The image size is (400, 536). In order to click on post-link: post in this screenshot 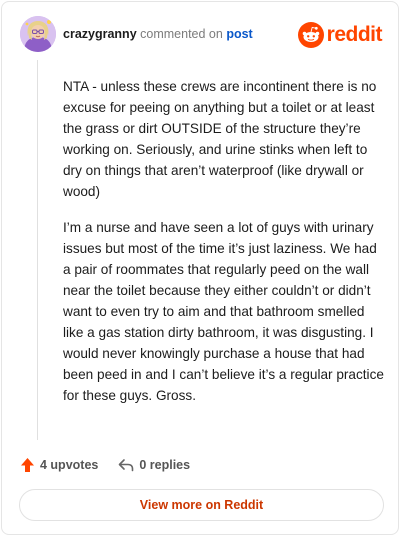, I will do `click(239, 34)`.